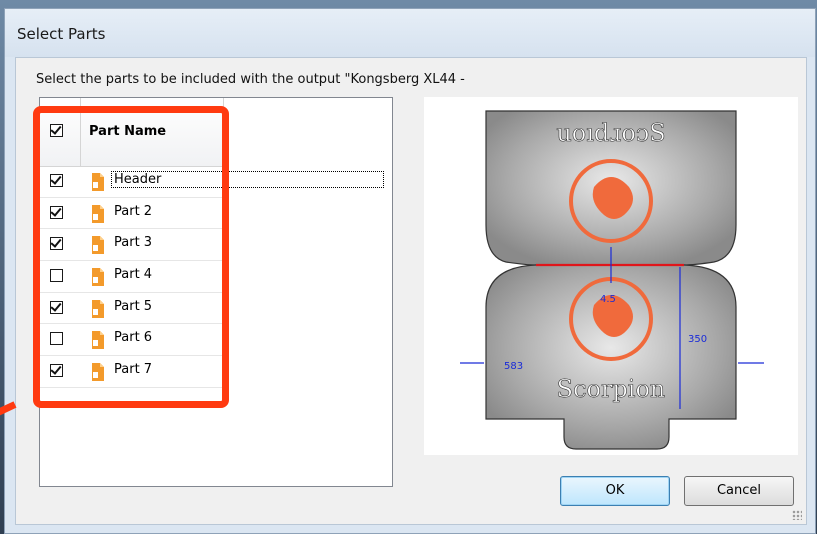  I want to click on cancel-button: Cancel, so click(739, 491).